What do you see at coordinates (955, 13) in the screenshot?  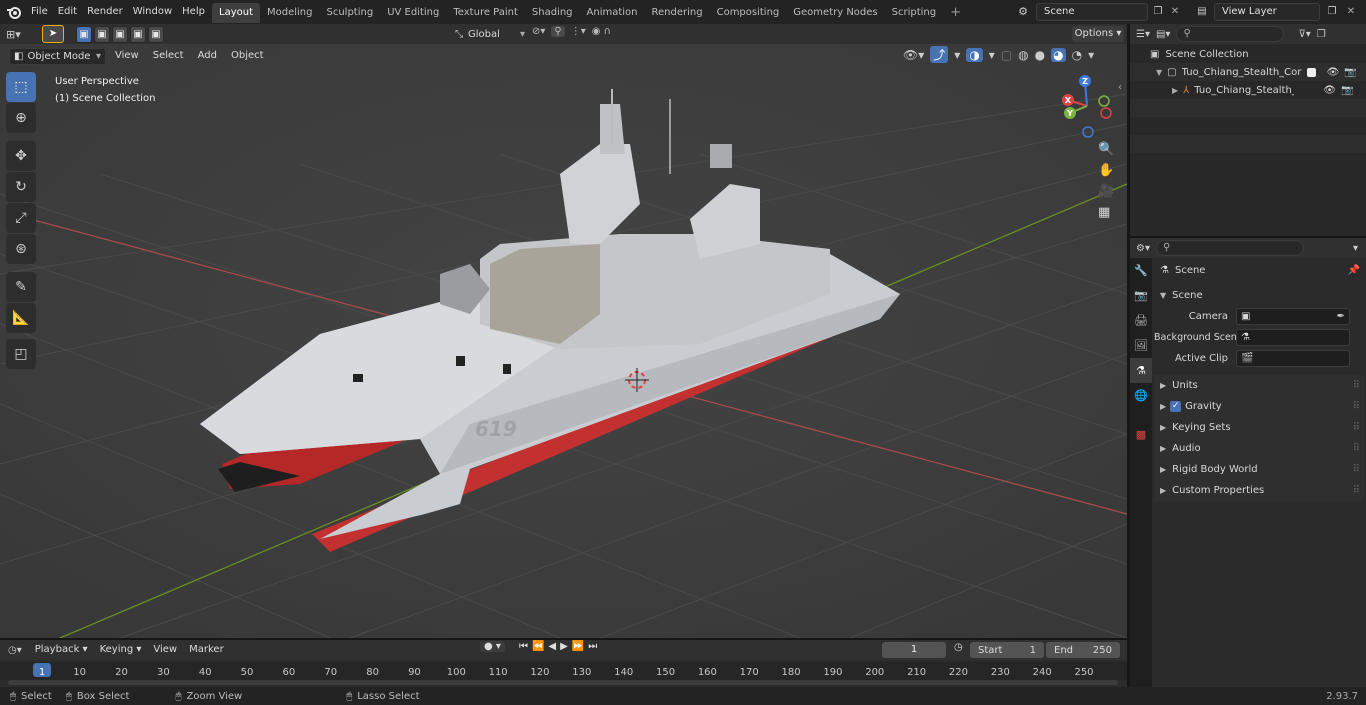 I see `add-workspace-icon: +` at bounding box center [955, 13].